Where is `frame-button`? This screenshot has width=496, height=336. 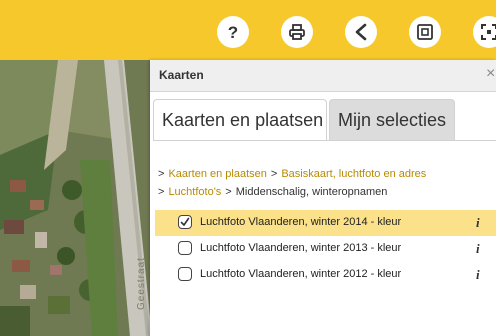
frame-button is located at coordinates (425, 32).